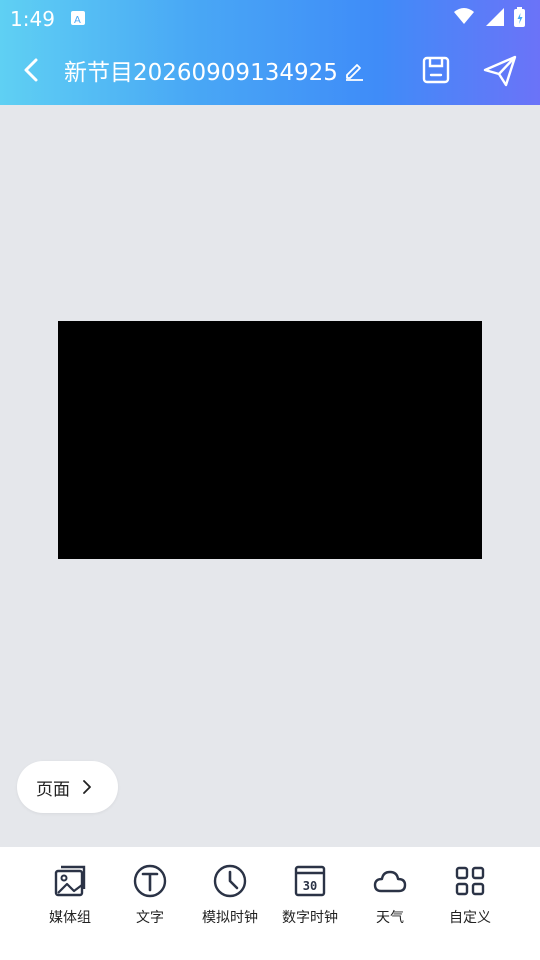 The height and width of the screenshot is (960, 540). Describe the element at coordinates (230, 918) in the screenshot. I see `tool-label: 模拟时钟` at that location.